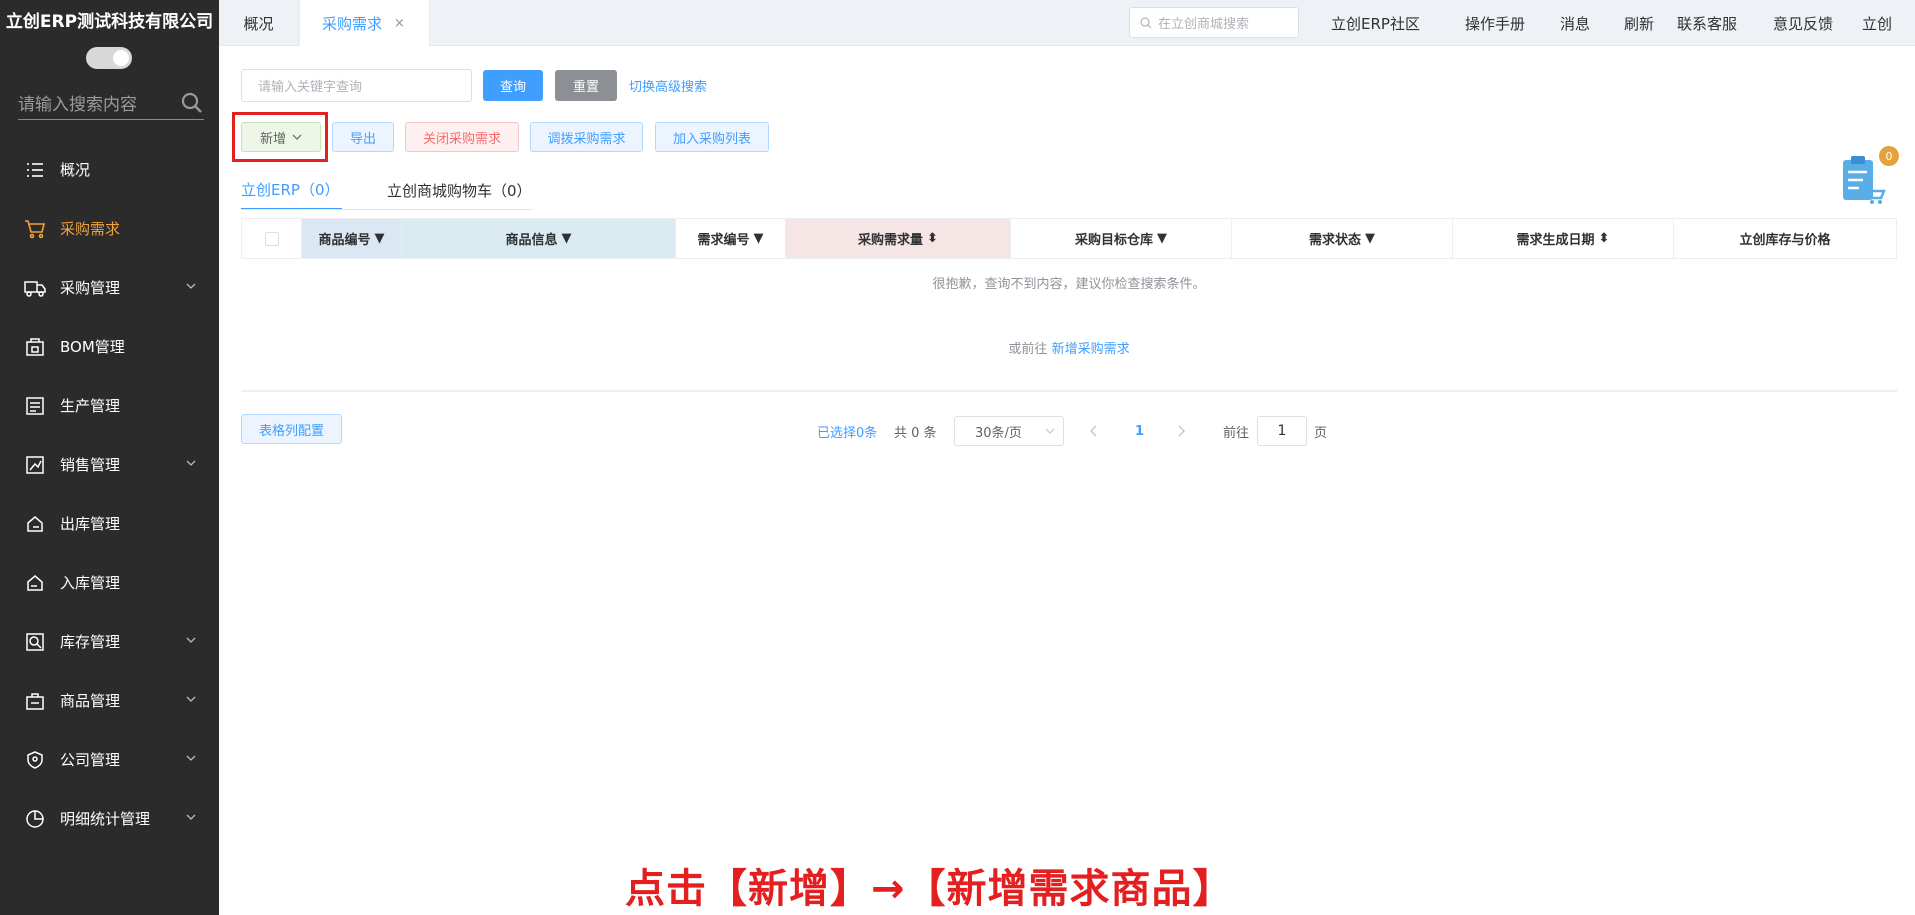 This screenshot has width=1915, height=915. What do you see at coordinates (109, 58) in the screenshot?
I see `theme-toggle` at bounding box center [109, 58].